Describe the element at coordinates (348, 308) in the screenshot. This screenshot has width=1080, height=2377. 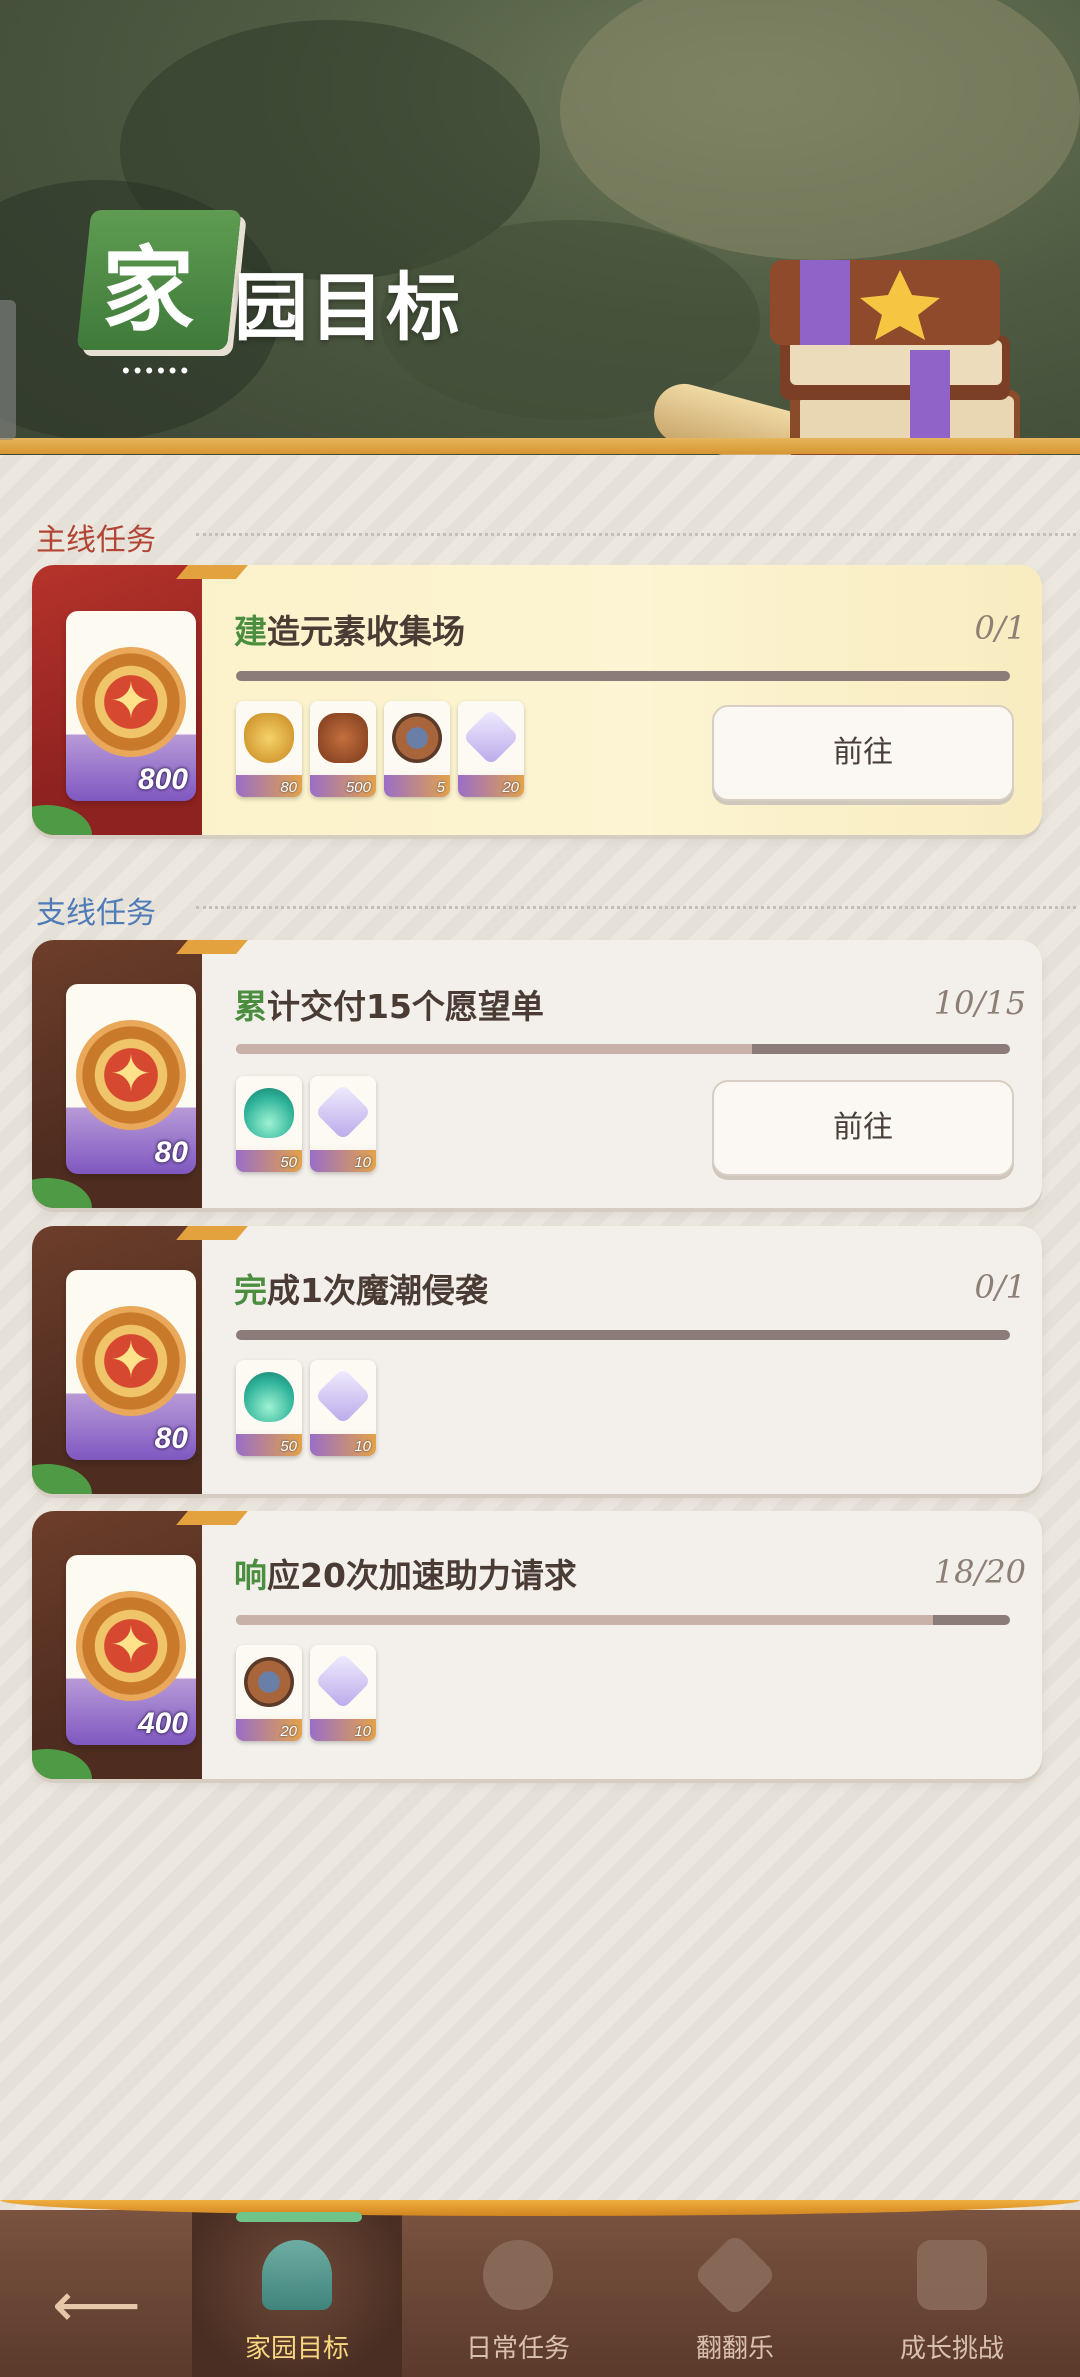
I see `title-text: 园目标` at that location.